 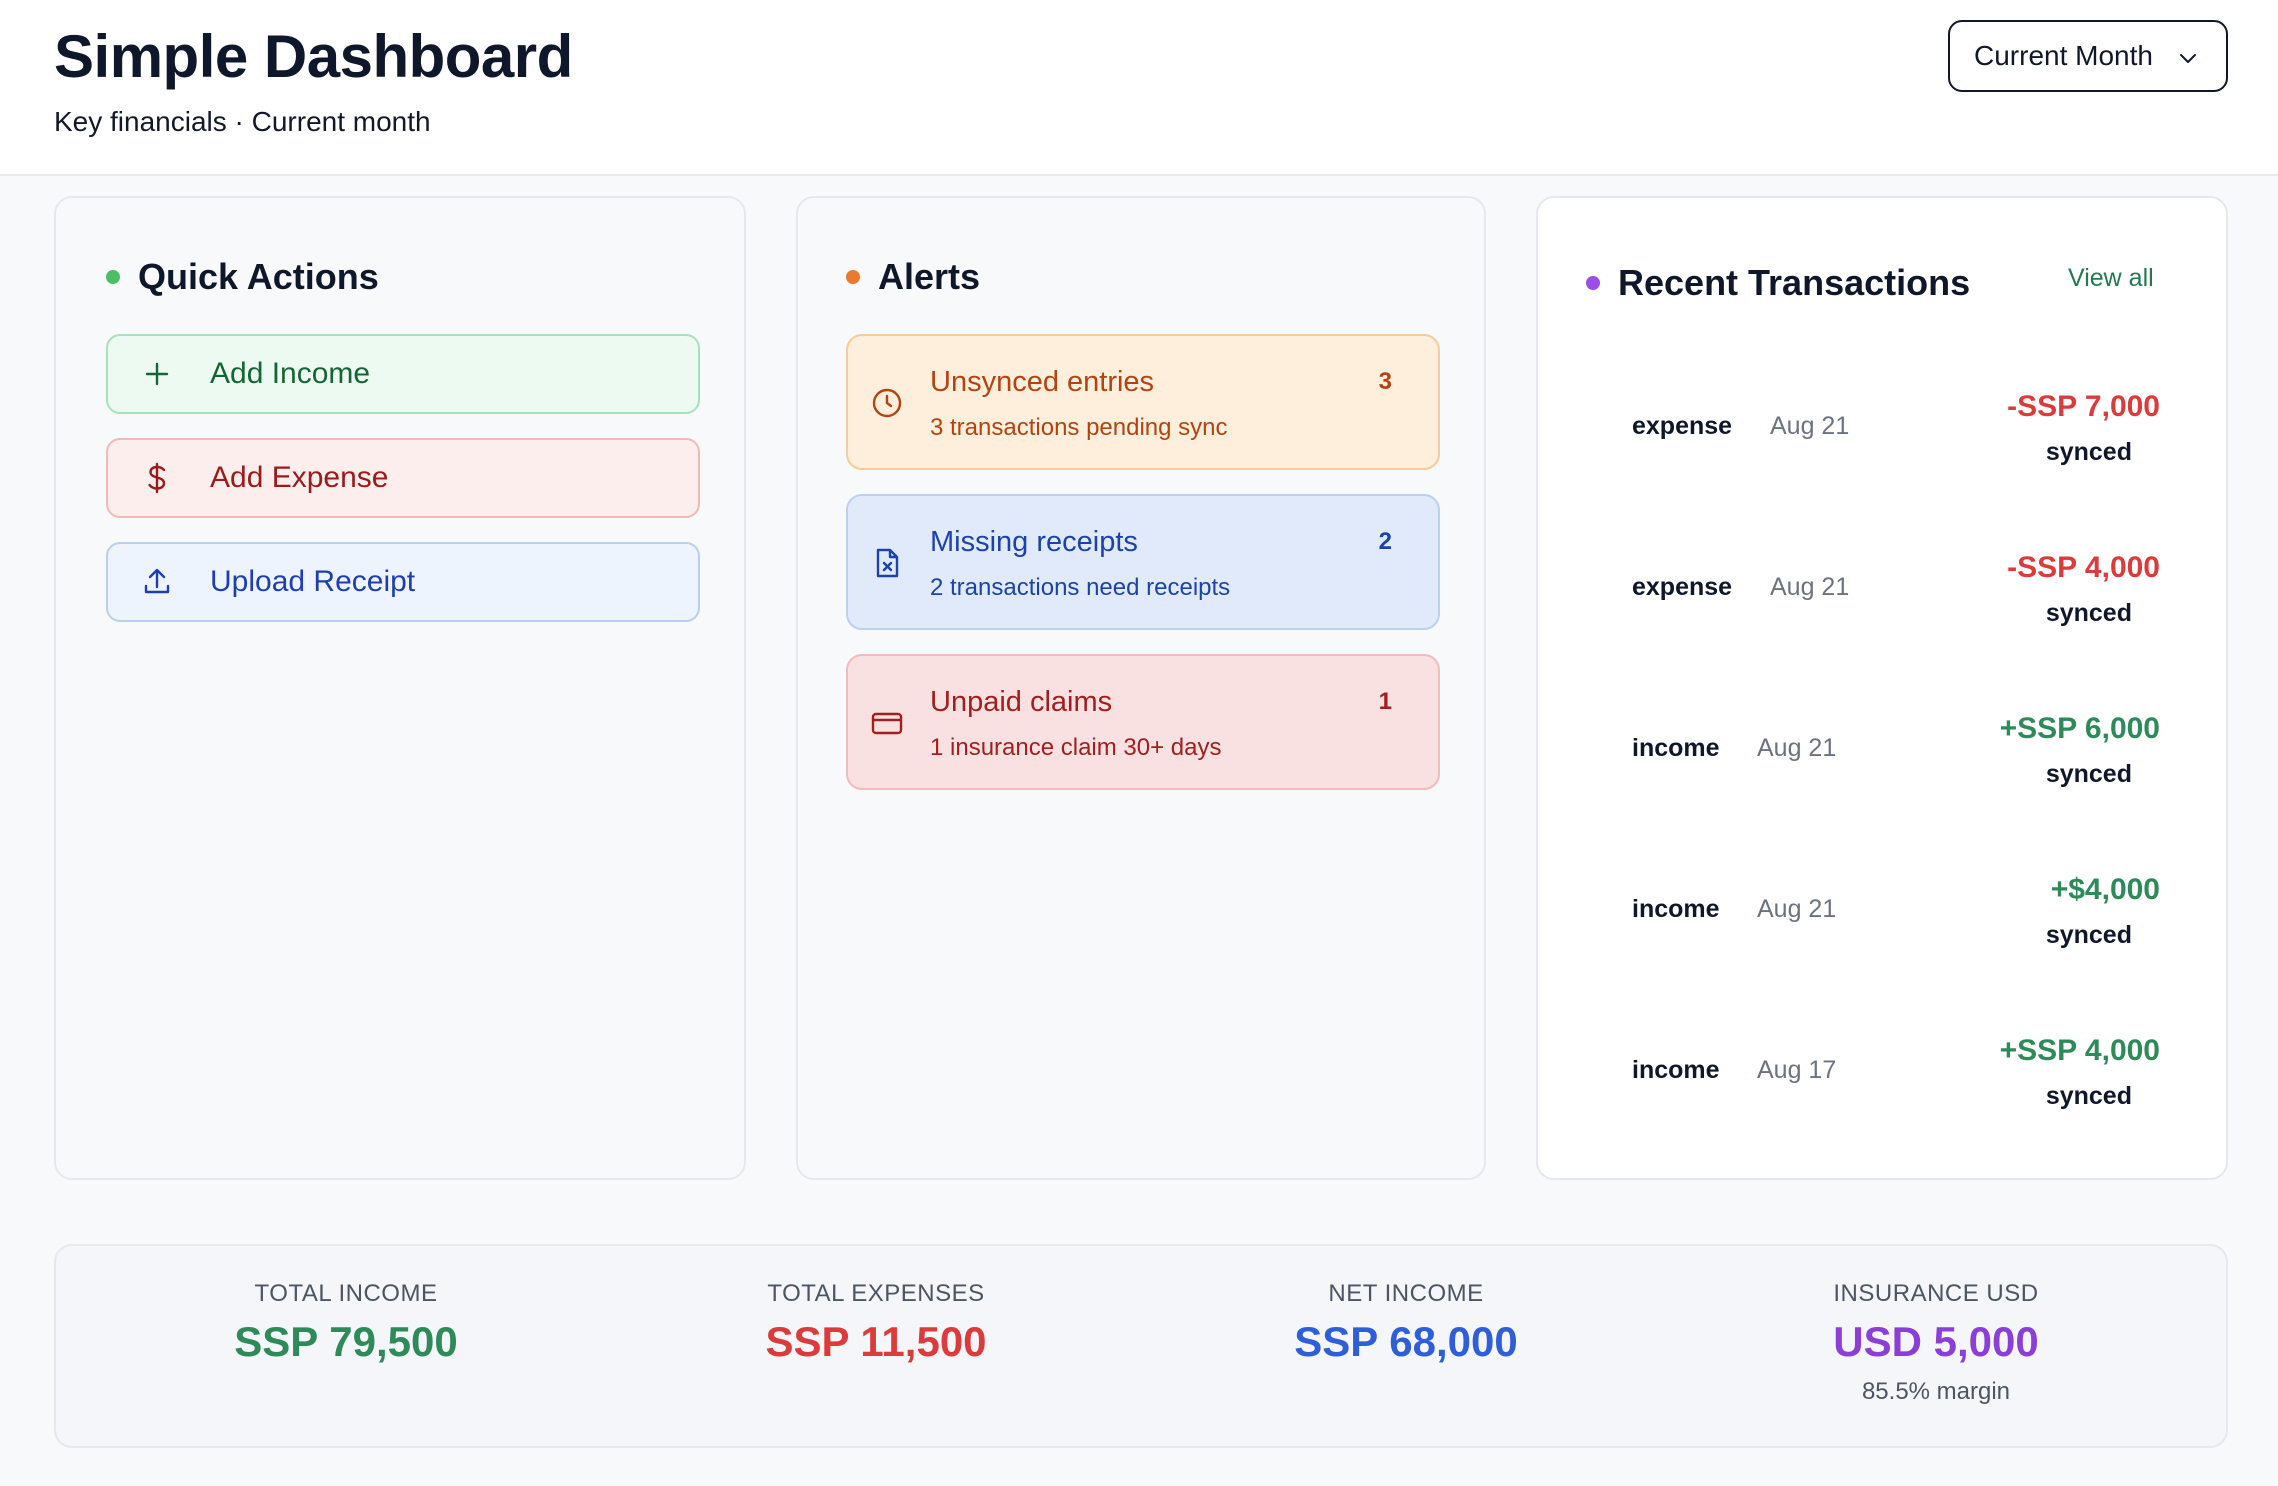 I want to click on alerts-heading: Alerts, so click(x=929, y=276).